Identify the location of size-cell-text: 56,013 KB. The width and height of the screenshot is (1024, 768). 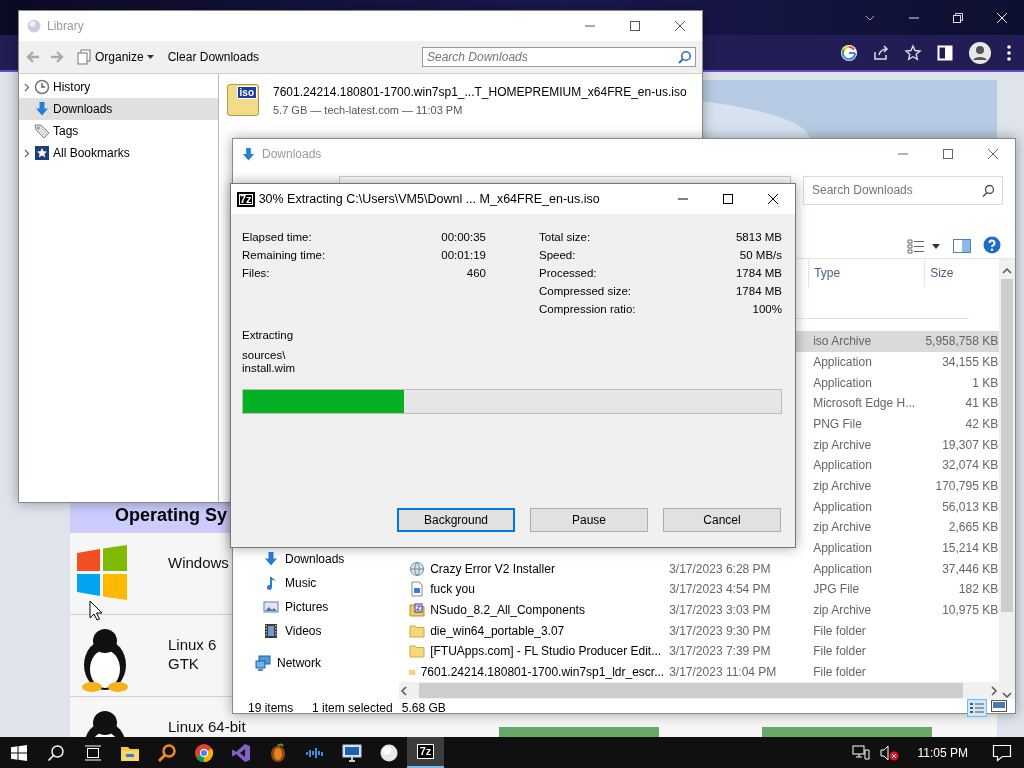
(970, 506).